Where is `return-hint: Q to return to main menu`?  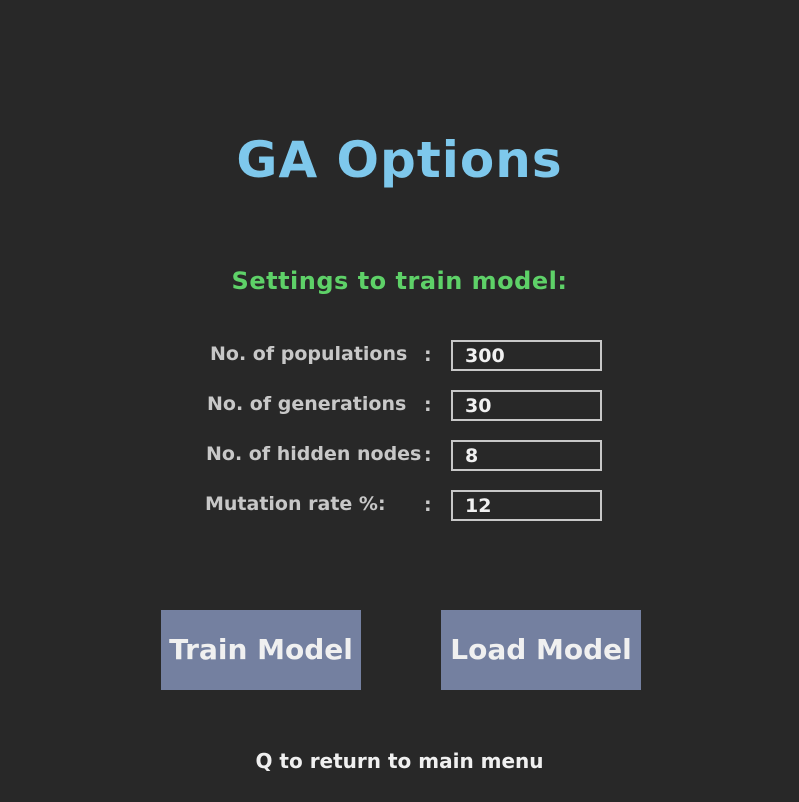
return-hint: Q to return to main menu is located at coordinates (399, 761).